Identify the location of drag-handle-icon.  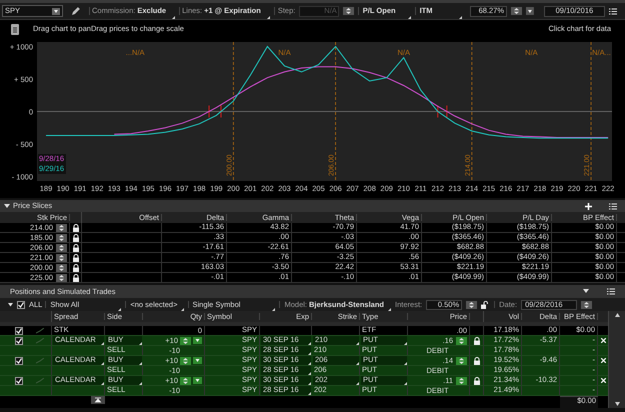
(15, 29).